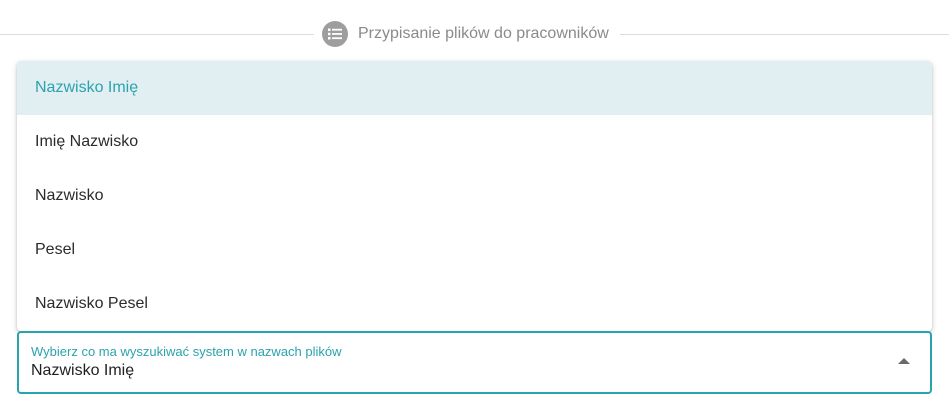 The width and height of the screenshot is (949, 402). What do you see at coordinates (474, 304) in the screenshot?
I see `dropdown-option: Nazwisko Pesel` at bounding box center [474, 304].